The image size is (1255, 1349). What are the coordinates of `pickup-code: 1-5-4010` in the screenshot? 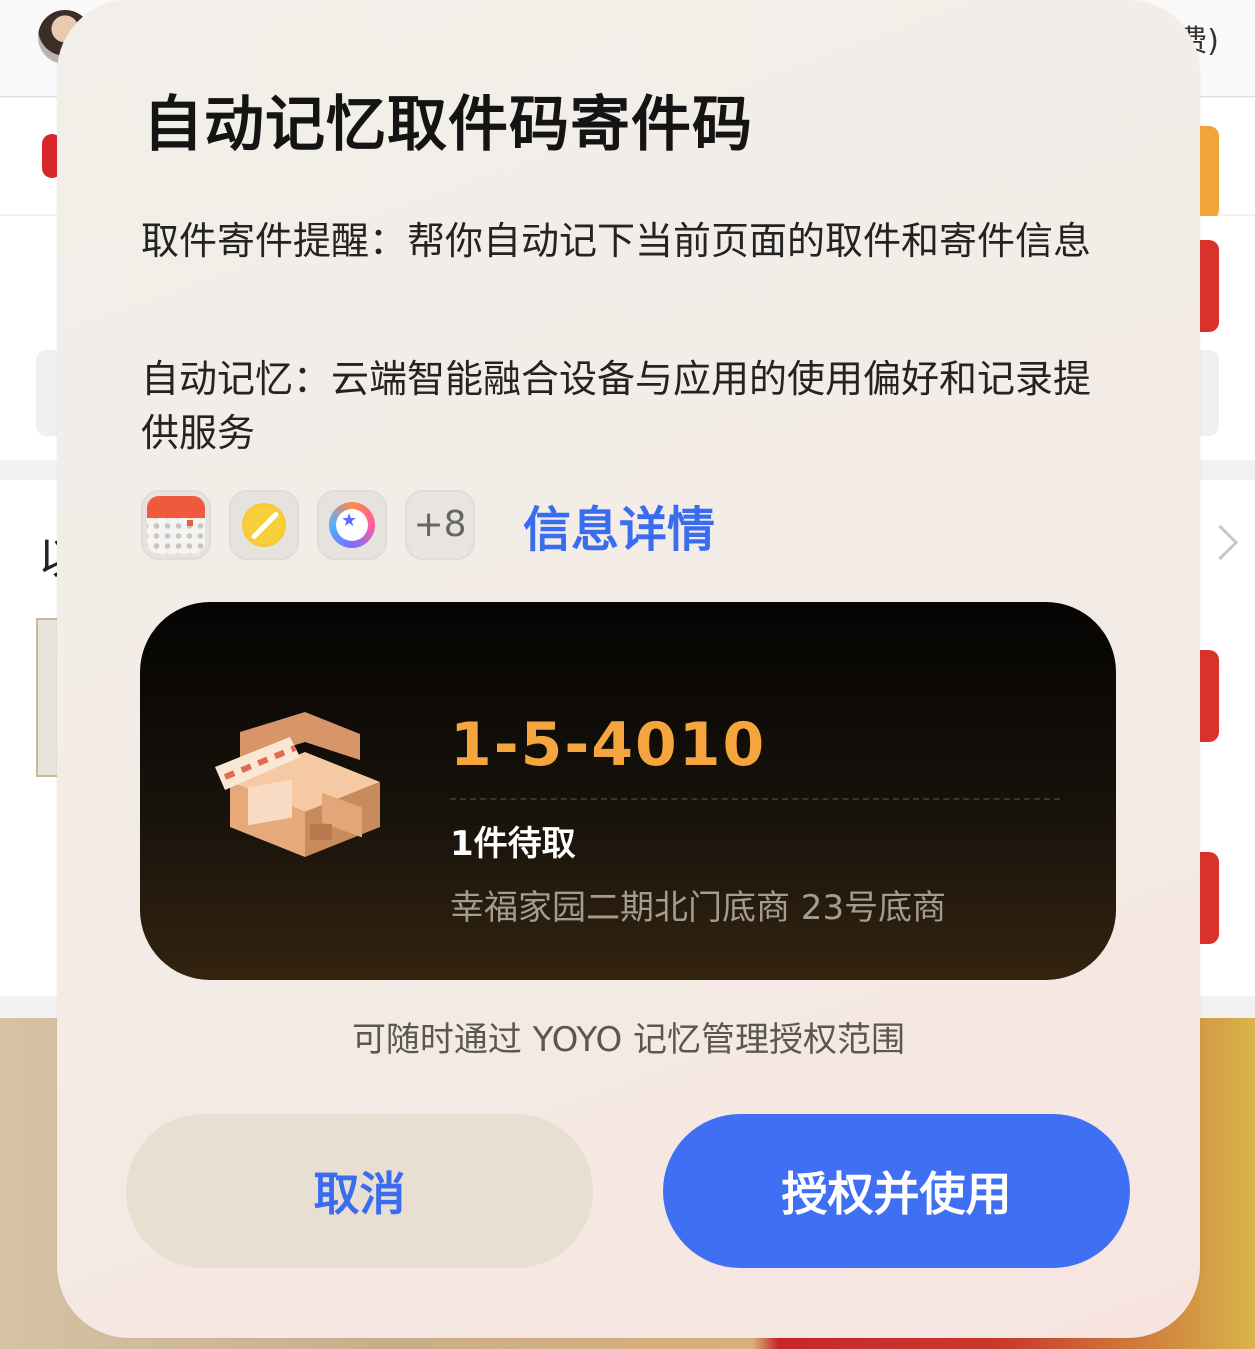 It's located at (608, 745).